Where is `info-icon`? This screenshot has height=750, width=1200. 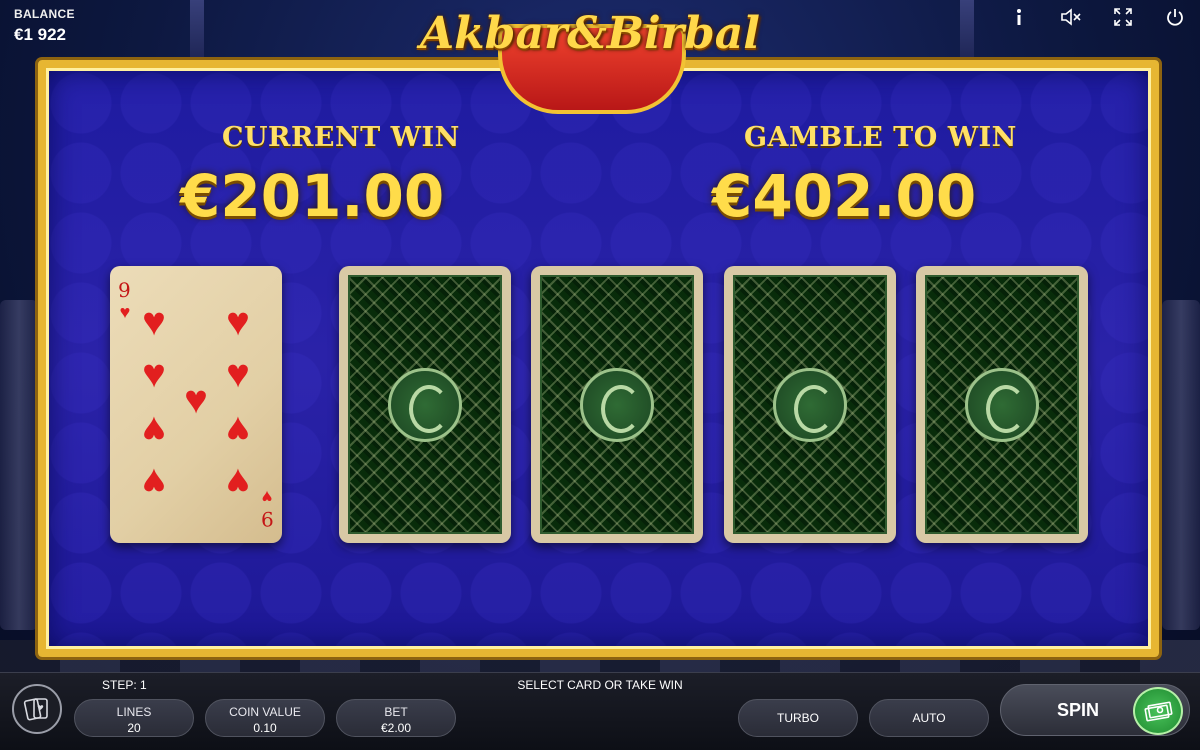 info-icon is located at coordinates (1019, 17).